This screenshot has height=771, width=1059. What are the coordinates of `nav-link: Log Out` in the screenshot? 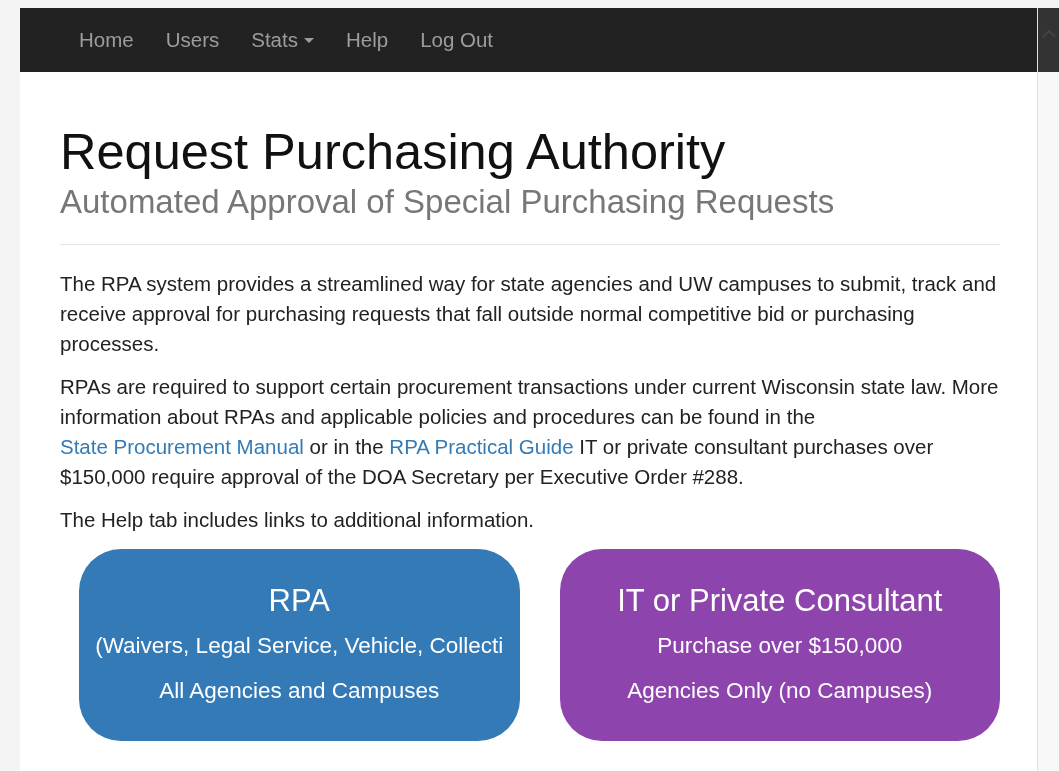 It's located at (457, 40).